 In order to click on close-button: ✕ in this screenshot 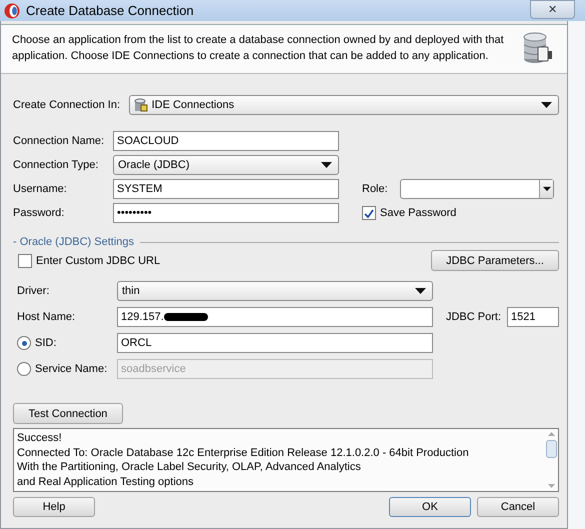, I will do `click(552, 9)`.